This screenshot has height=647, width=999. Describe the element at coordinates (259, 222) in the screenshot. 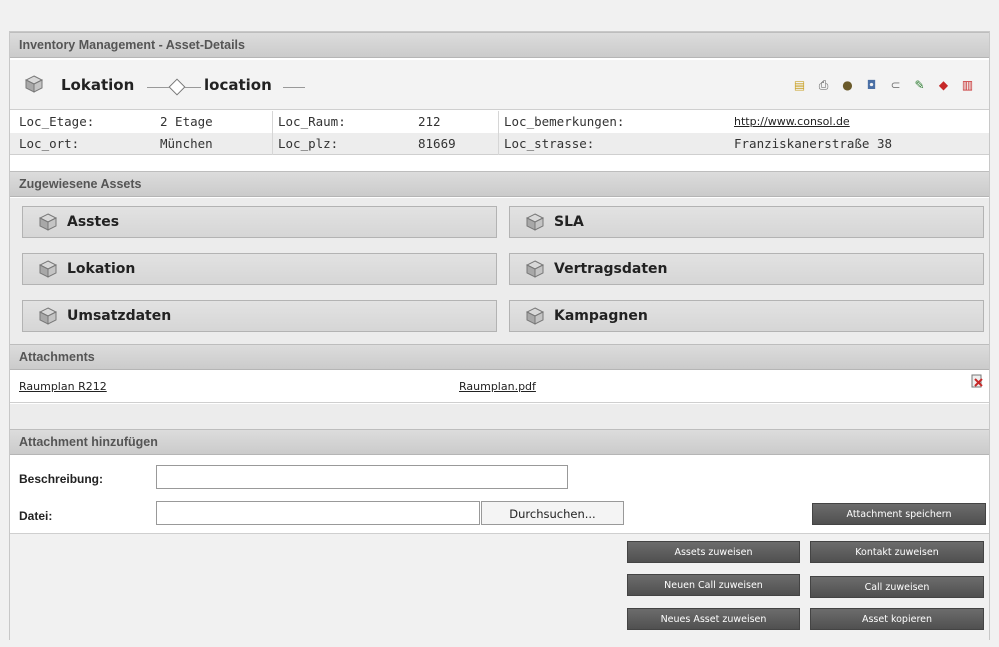

I see `assigned-asset-asstes-button: Asstes` at that location.